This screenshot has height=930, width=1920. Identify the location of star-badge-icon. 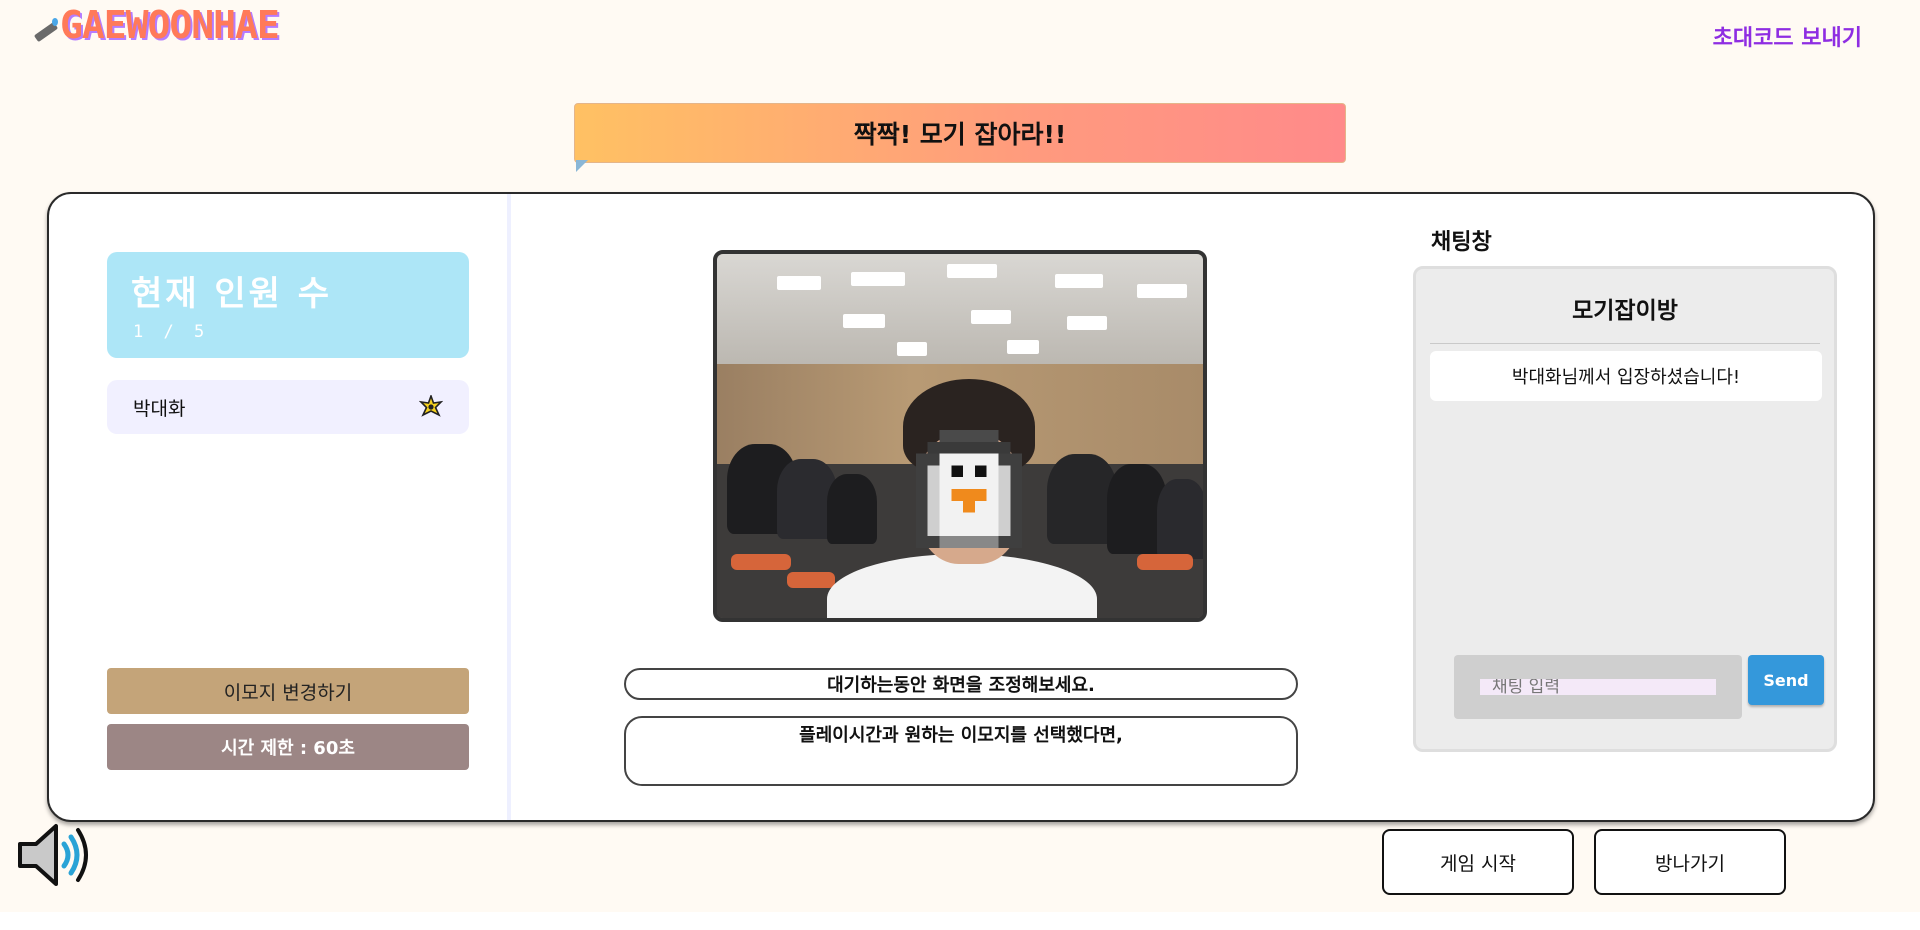
(431, 406).